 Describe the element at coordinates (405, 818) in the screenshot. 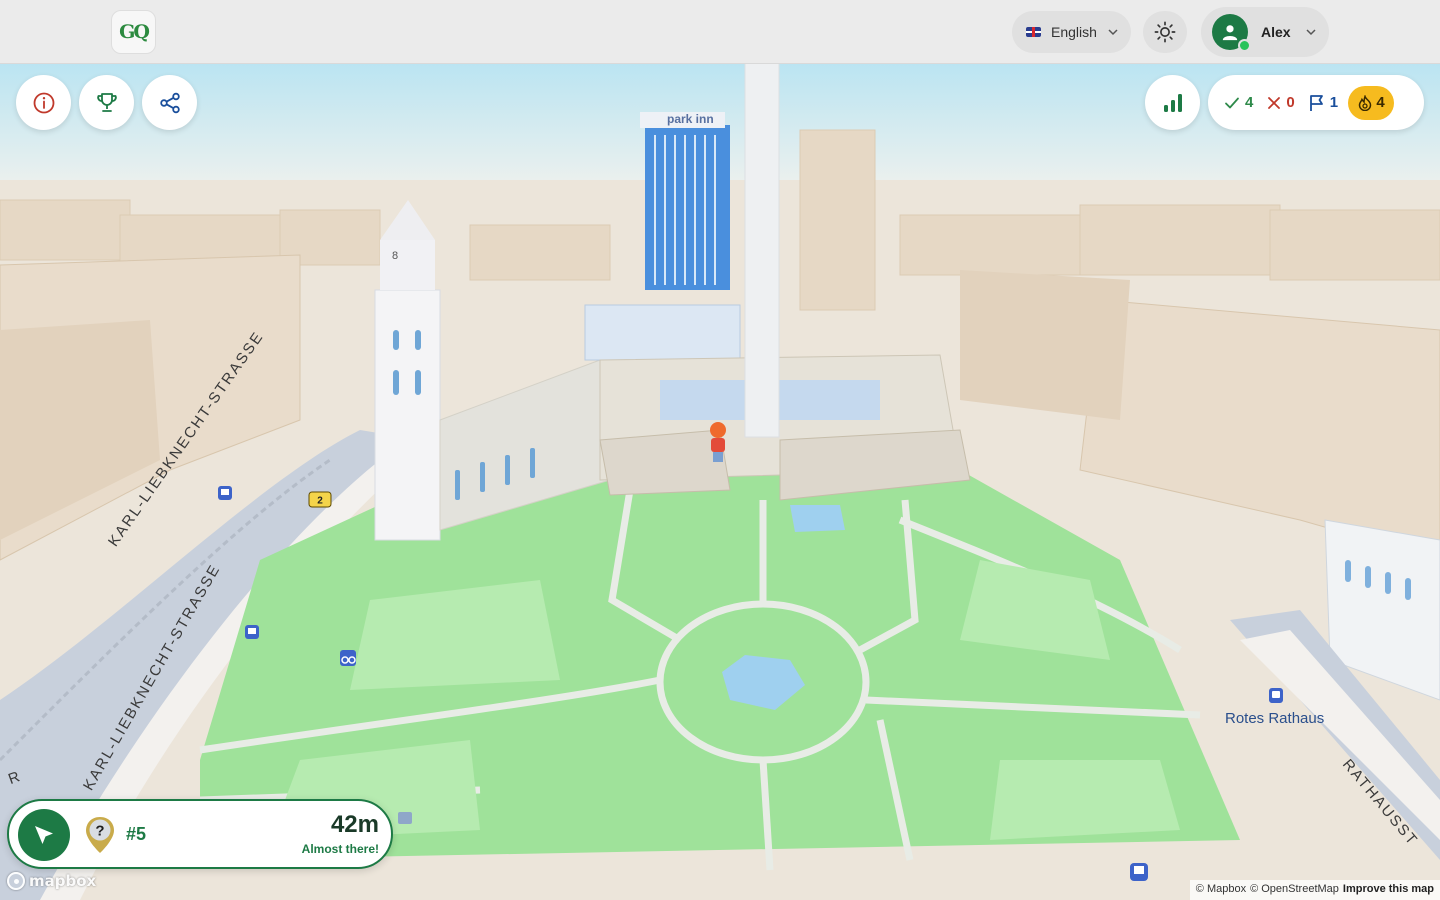

I see `monument-icon` at that location.